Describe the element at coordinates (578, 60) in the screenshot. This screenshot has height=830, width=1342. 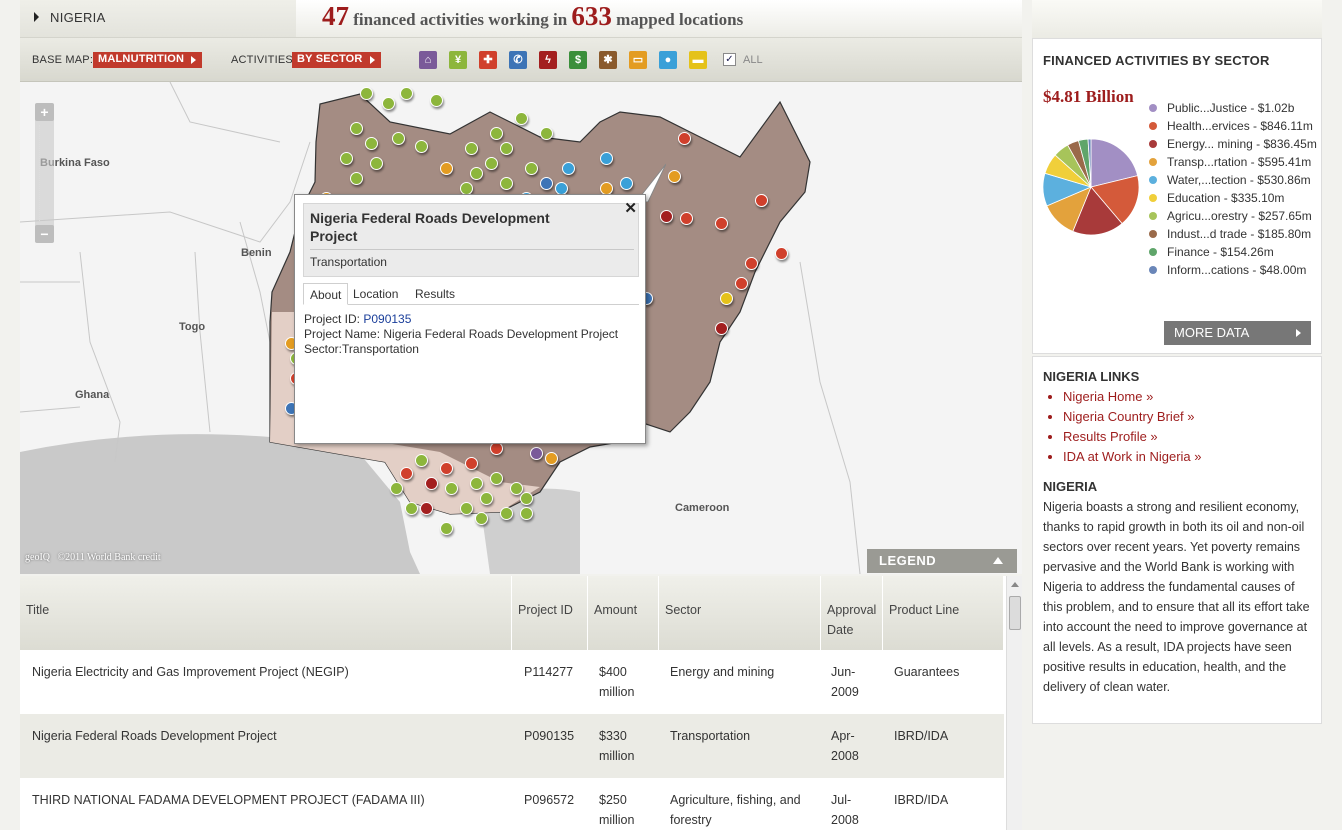
I see `dollar-icon: $` at that location.